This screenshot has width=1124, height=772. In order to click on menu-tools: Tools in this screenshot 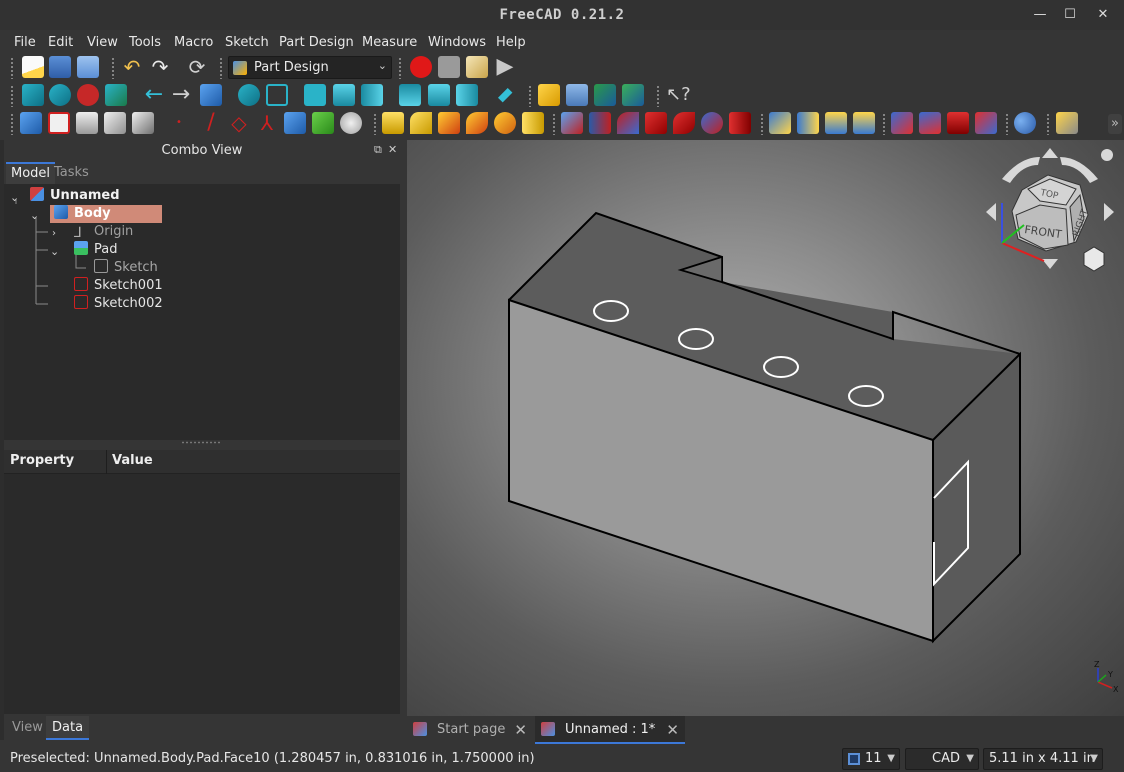, I will do `click(145, 42)`.